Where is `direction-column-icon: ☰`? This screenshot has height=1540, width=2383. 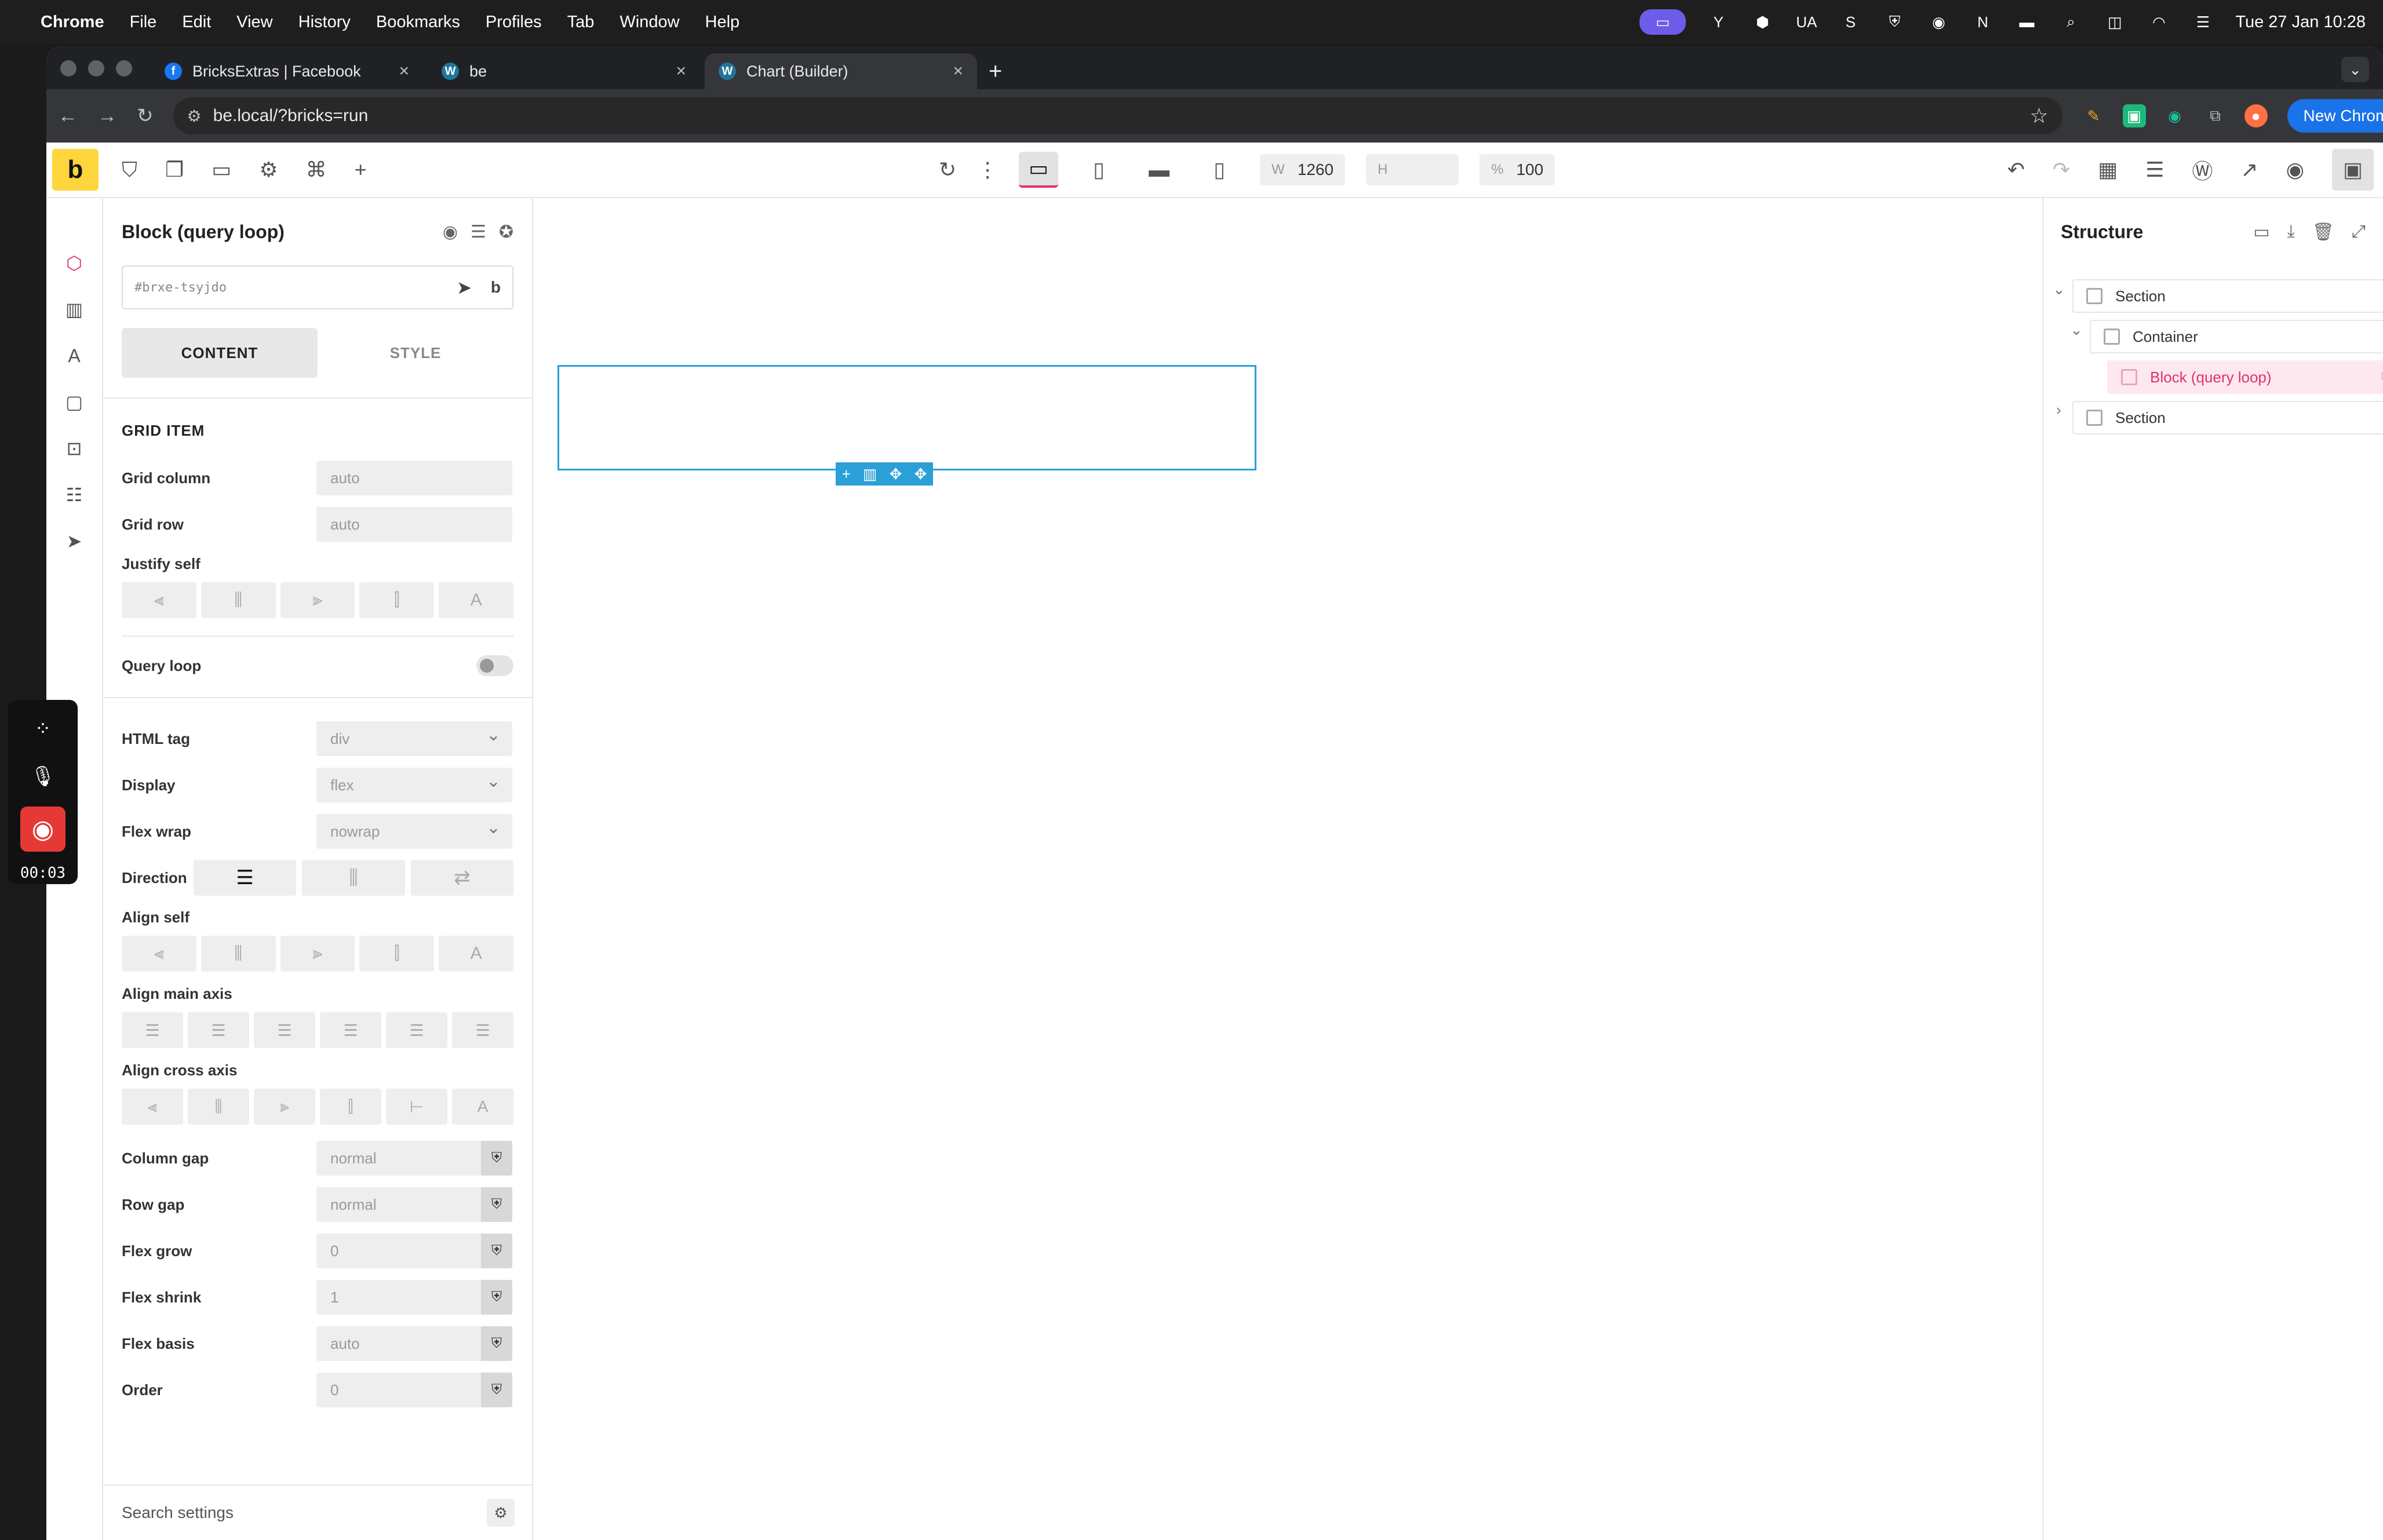
direction-column-icon: ☰ is located at coordinates (246, 878).